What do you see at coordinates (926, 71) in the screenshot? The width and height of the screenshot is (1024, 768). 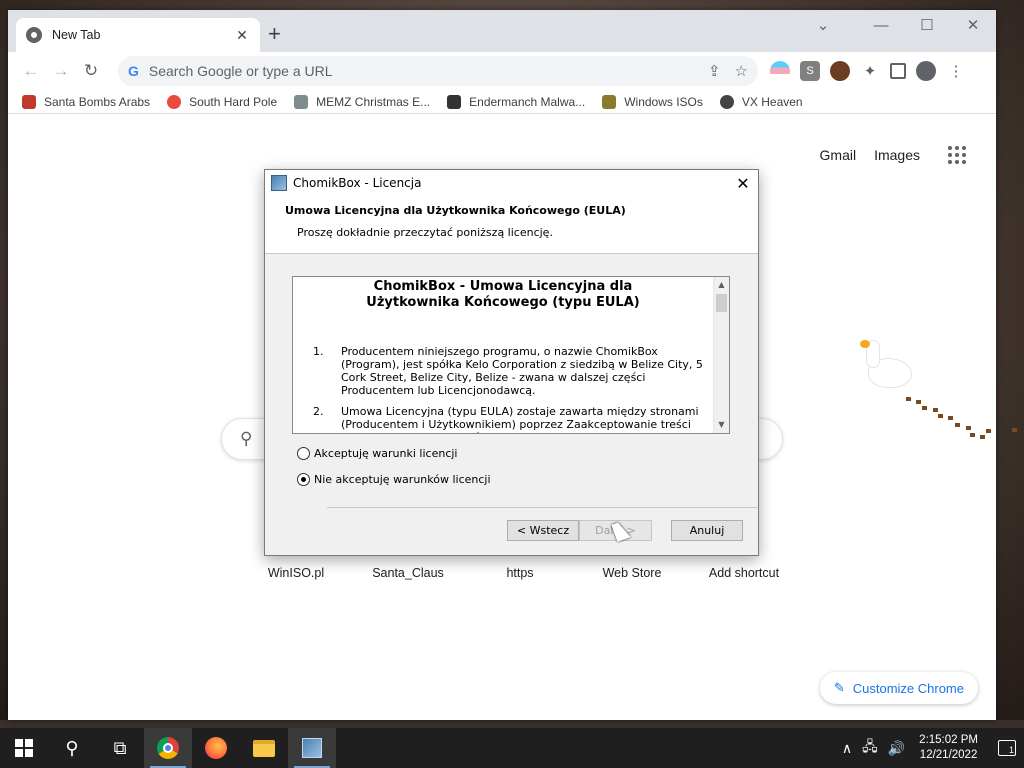 I see `profile-icon` at bounding box center [926, 71].